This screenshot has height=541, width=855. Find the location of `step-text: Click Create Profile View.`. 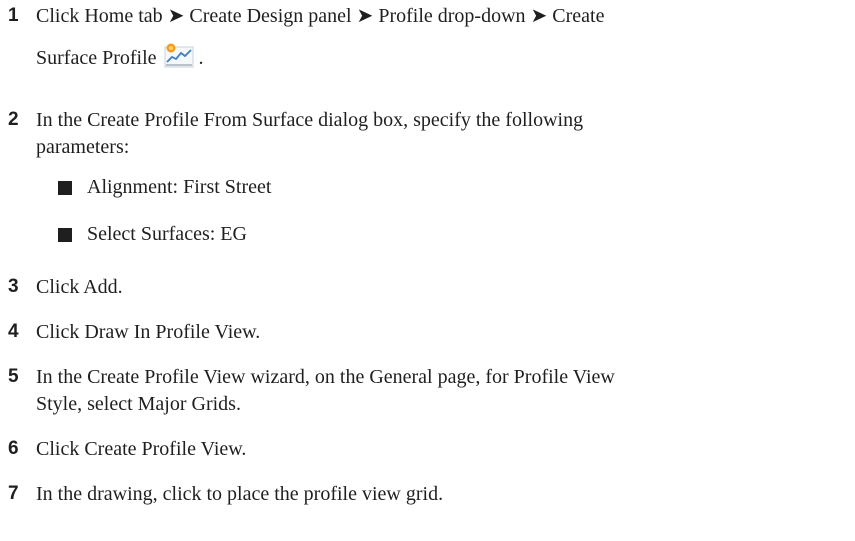

step-text: Click Create Profile View. is located at coordinates (141, 449).